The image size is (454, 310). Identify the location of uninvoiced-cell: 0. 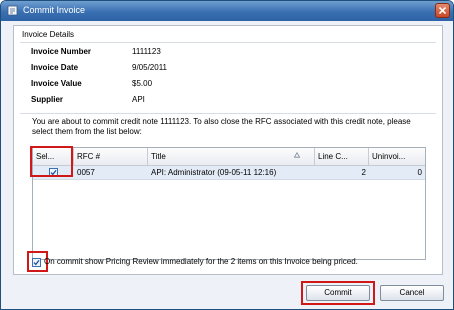
(419, 172).